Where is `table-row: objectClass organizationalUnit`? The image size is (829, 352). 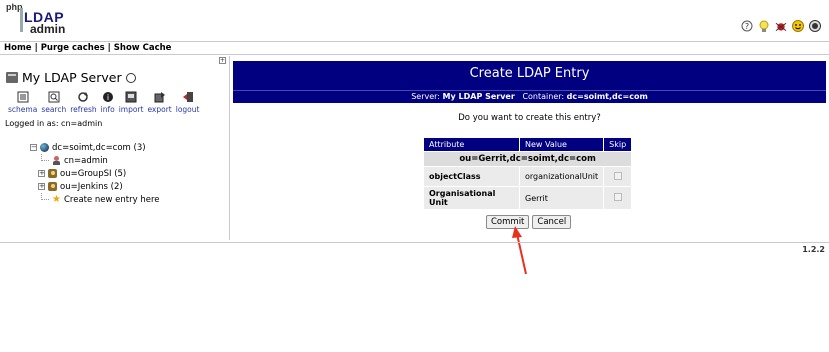
table-row: objectClass organizationalUnit is located at coordinates (528, 176).